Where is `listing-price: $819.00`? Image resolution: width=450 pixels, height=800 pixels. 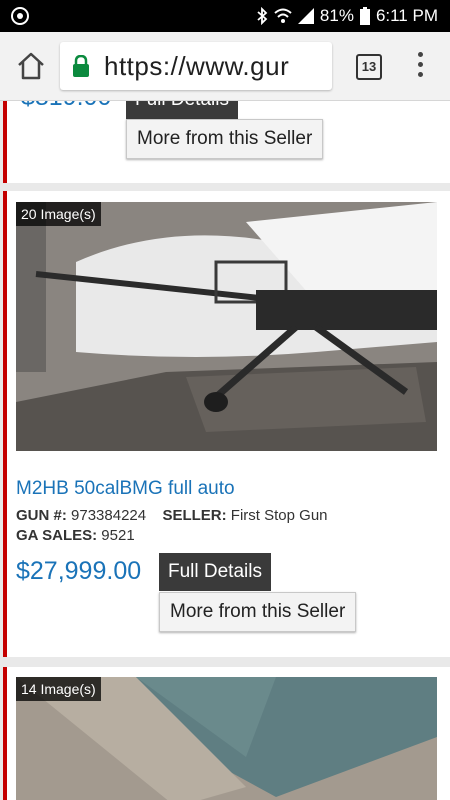 listing-price: $819.00 is located at coordinates (66, 106).